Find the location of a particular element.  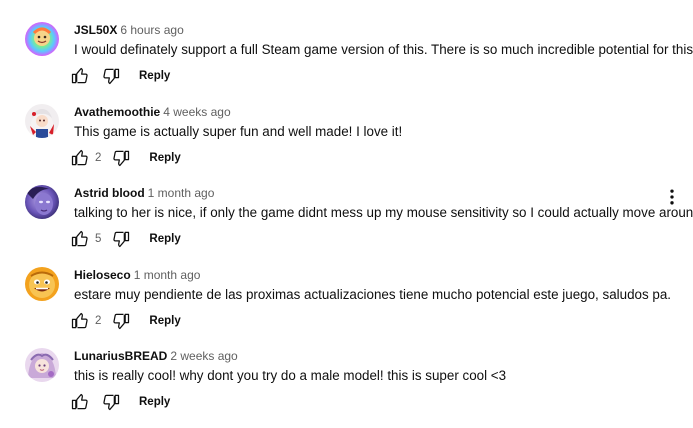

comment-timestamp: 4 weeks ago is located at coordinates (196, 112).